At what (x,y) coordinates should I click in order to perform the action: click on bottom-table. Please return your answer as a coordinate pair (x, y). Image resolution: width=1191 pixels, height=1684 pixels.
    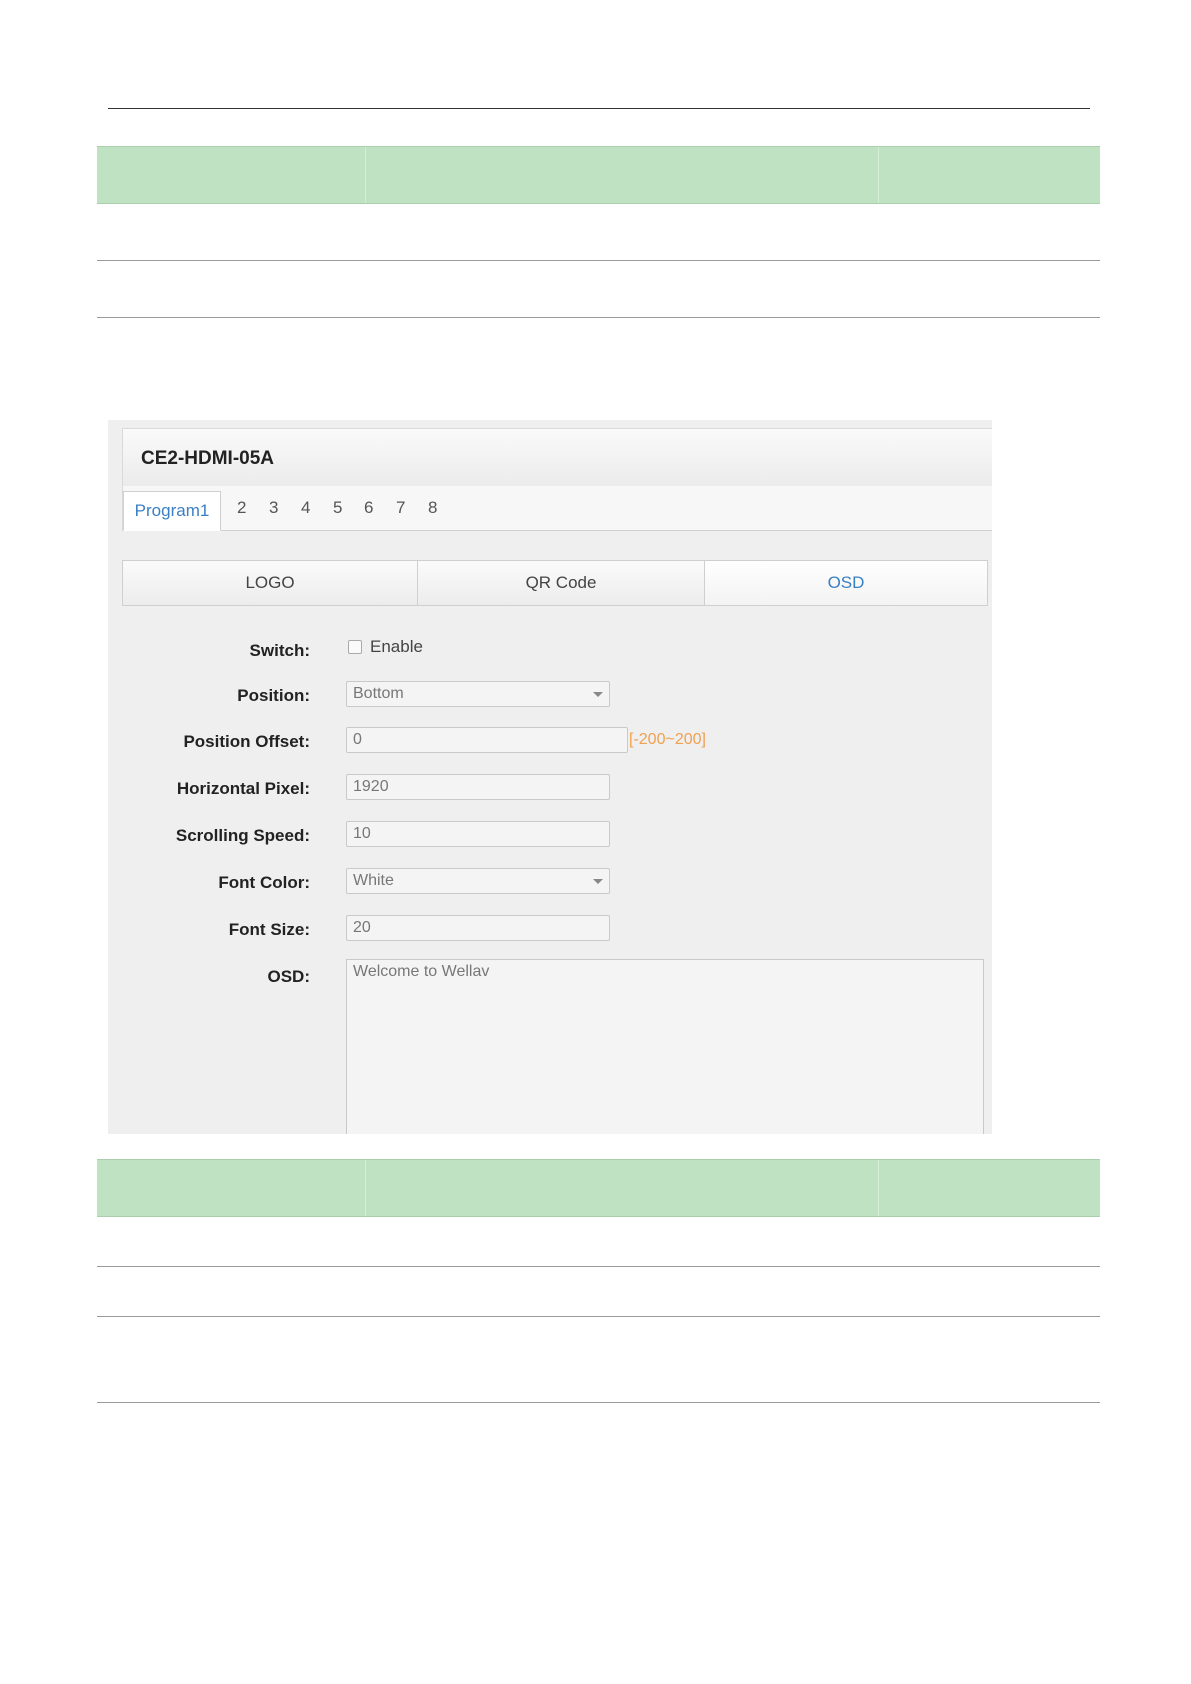
    Looking at the image, I should click on (598, 1281).